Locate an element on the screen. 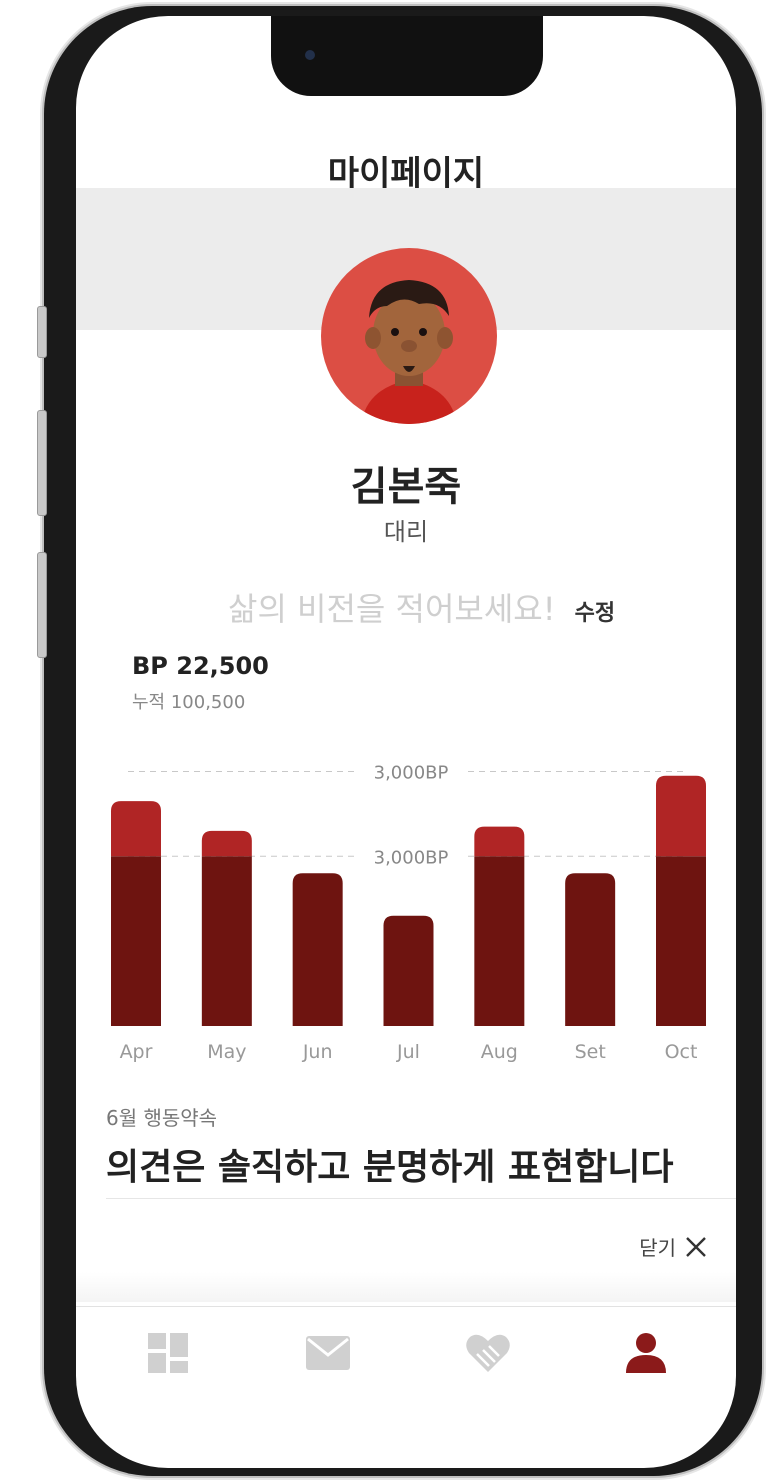  bar-jun is located at coordinates (317, 949).